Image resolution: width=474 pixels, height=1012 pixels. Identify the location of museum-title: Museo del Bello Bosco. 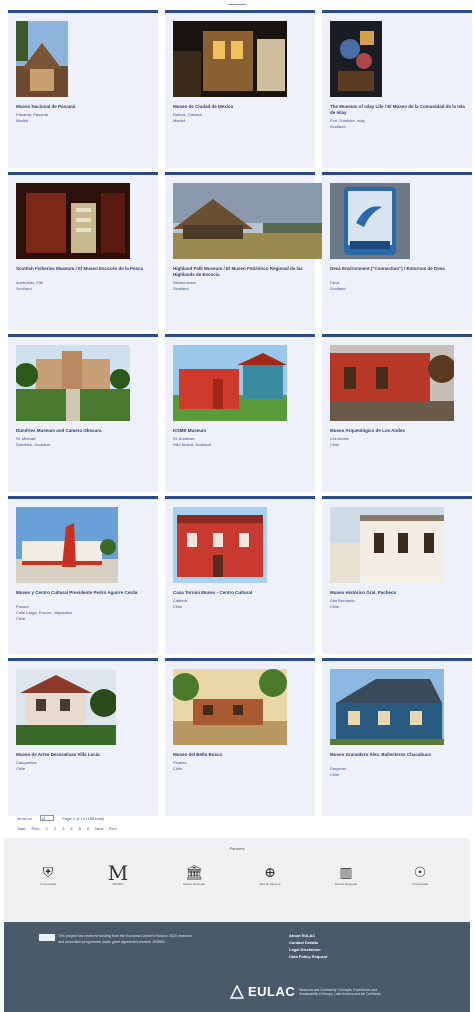
(241, 755).